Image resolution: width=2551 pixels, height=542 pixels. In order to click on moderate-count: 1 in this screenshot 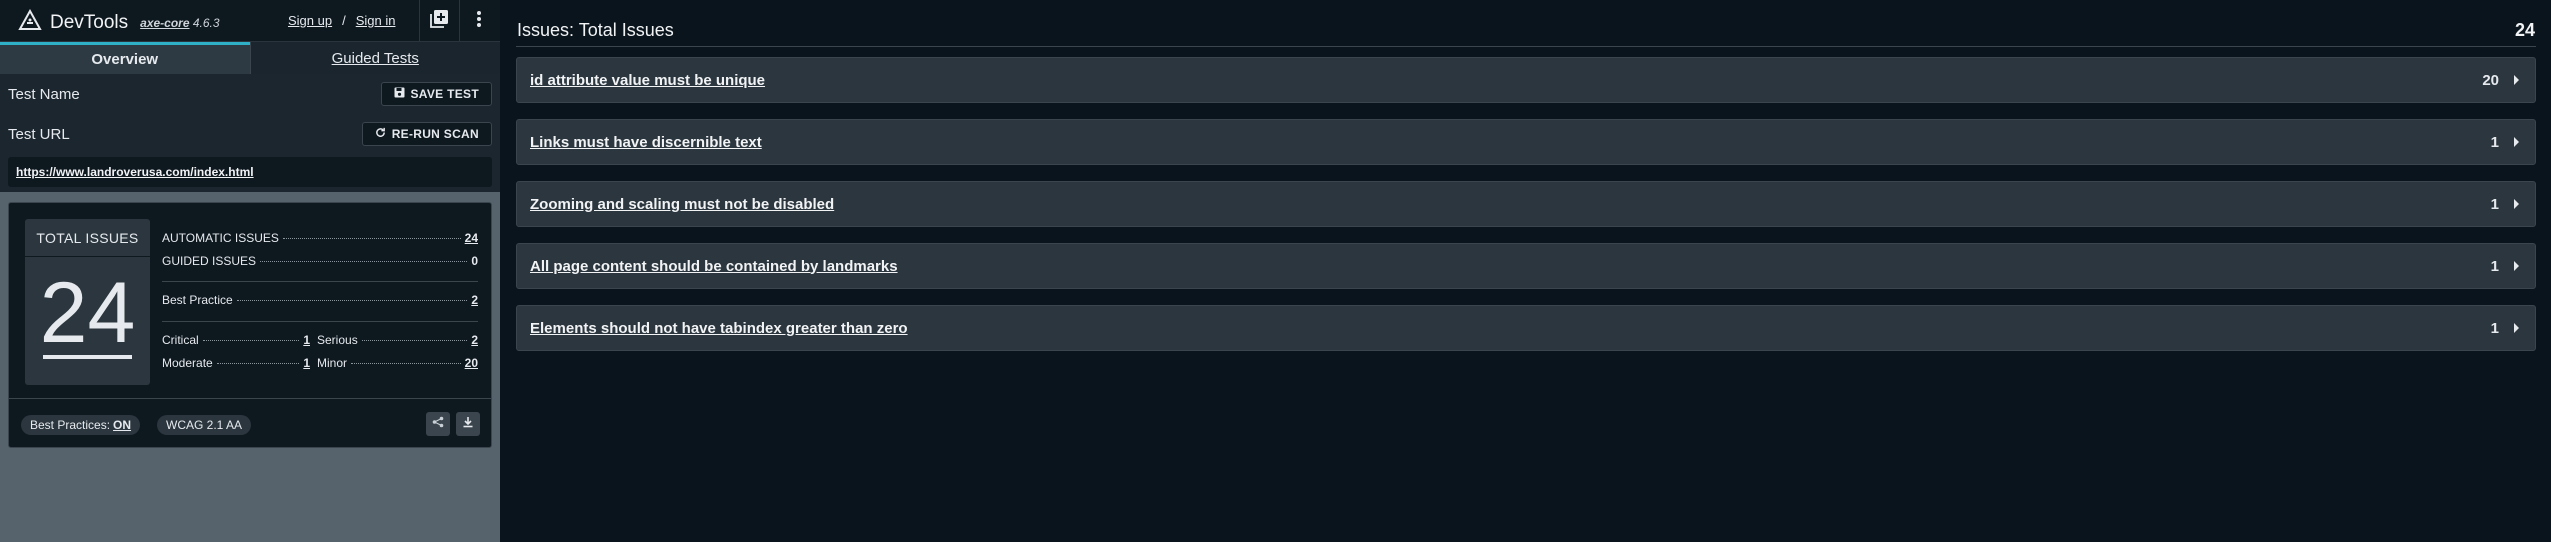, I will do `click(306, 363)`.